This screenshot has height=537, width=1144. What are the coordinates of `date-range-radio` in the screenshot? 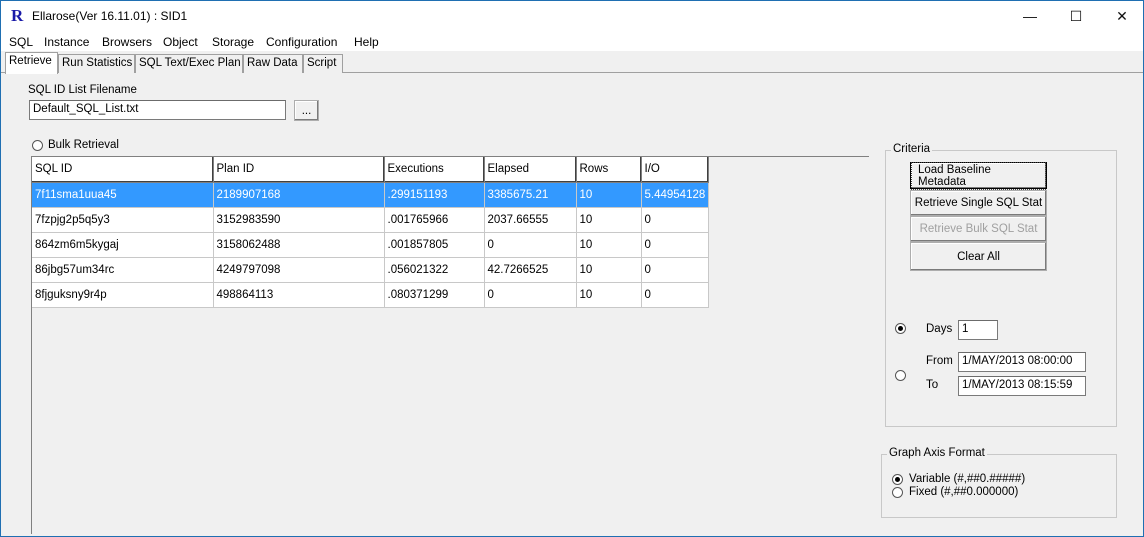 It's located at (900, 375).